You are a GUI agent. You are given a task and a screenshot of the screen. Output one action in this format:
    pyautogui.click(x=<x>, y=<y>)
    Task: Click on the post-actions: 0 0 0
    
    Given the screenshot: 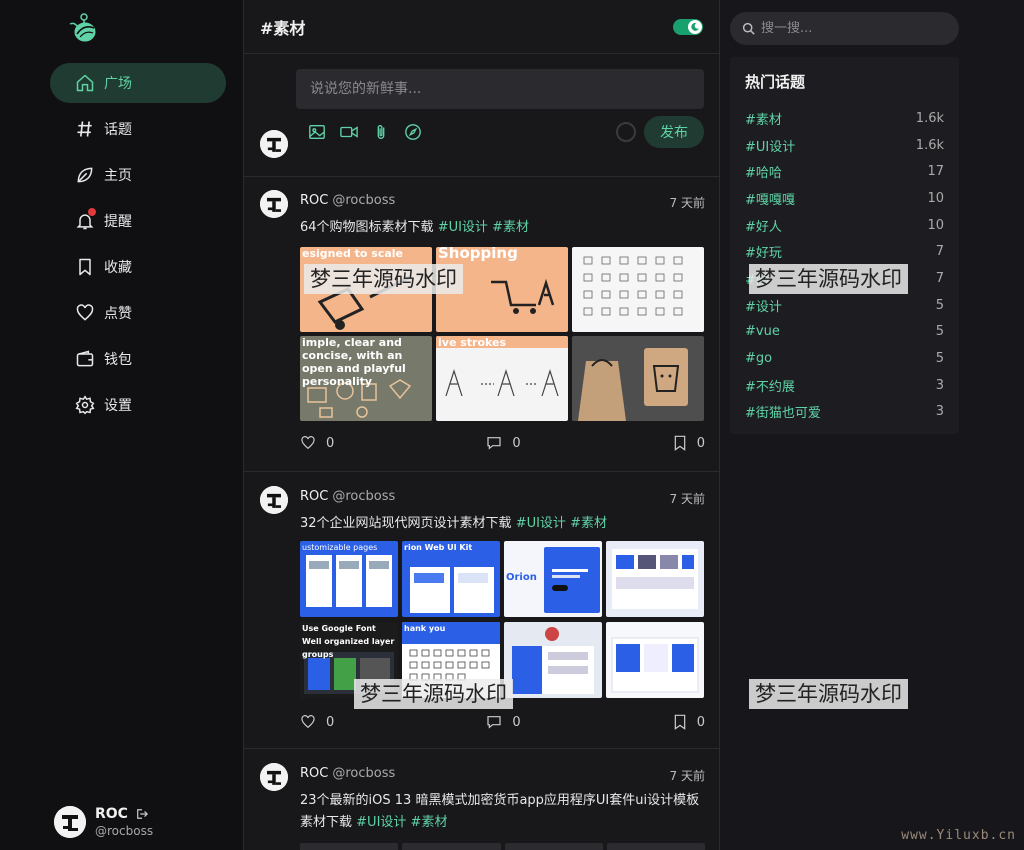 What is the action you would take?
    pyautogui.click(x=502, y=443)
    